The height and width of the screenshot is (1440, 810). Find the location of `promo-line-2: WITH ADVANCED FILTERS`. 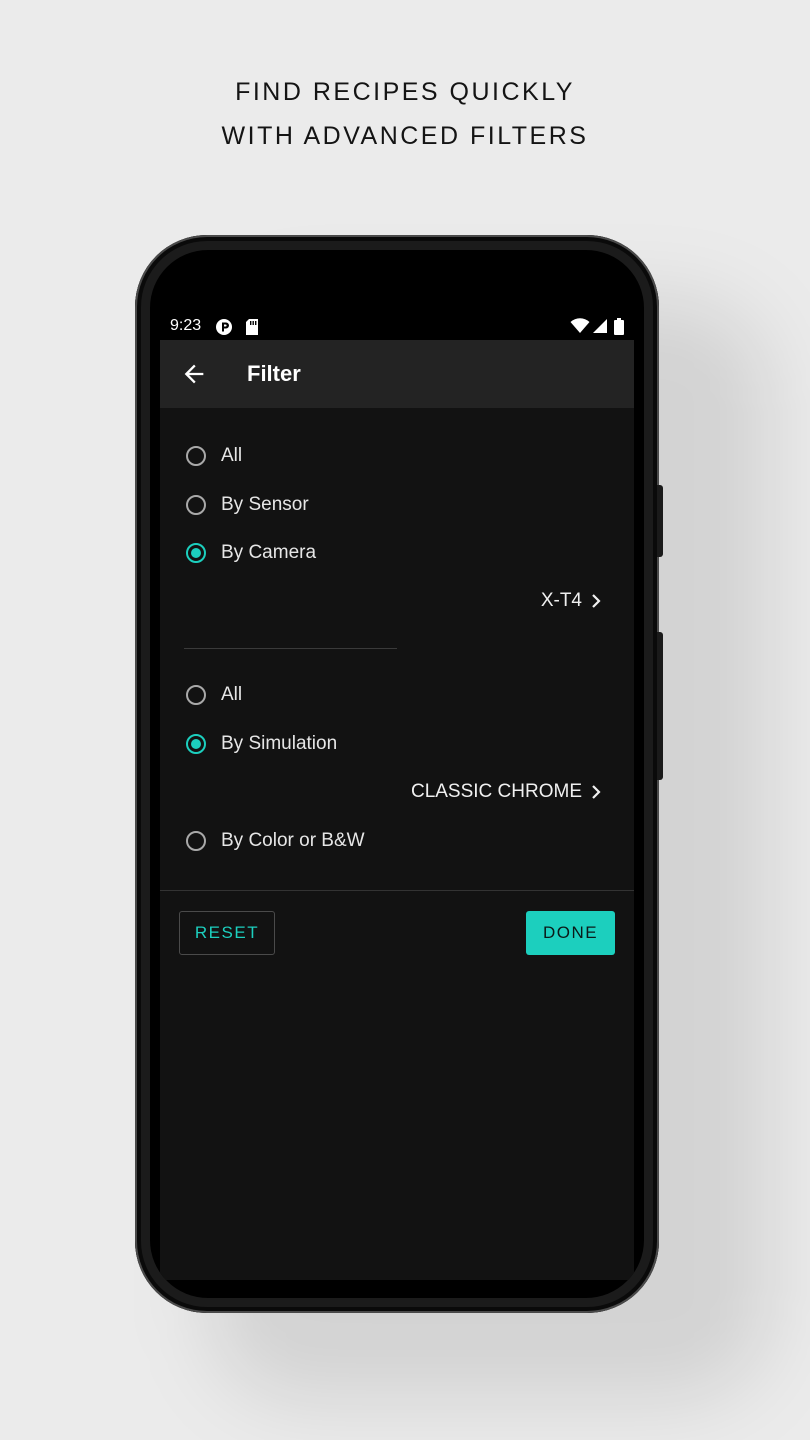

promo-line-2: WITH ADVANCED FILTERS is located at coordinates (405, 136).